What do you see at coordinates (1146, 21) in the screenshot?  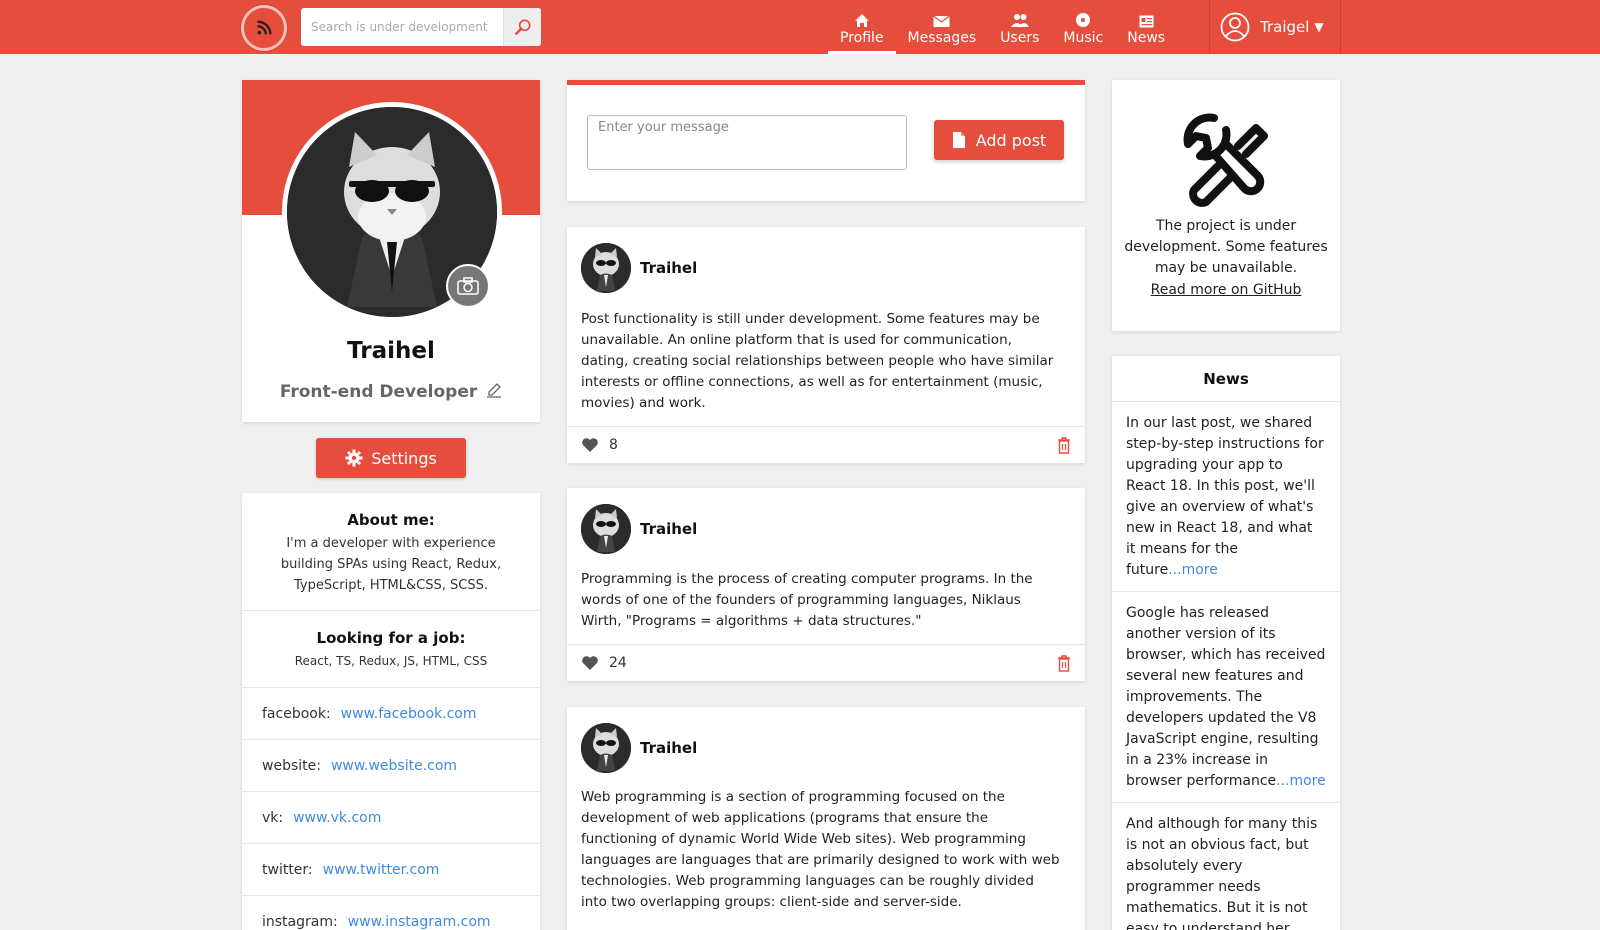 I see `news-icon` at bounding box center [1146, 21].